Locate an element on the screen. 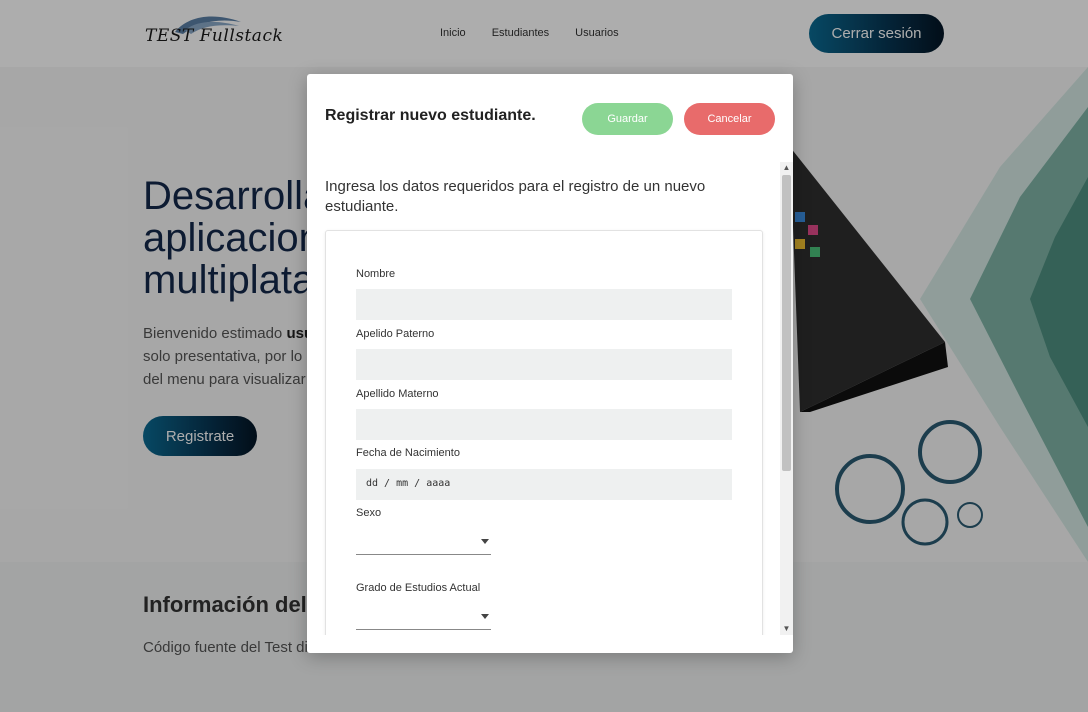 The width and height of the screenshot is (1088, 712). scroll-thumb is located at coordinates (786, 323).